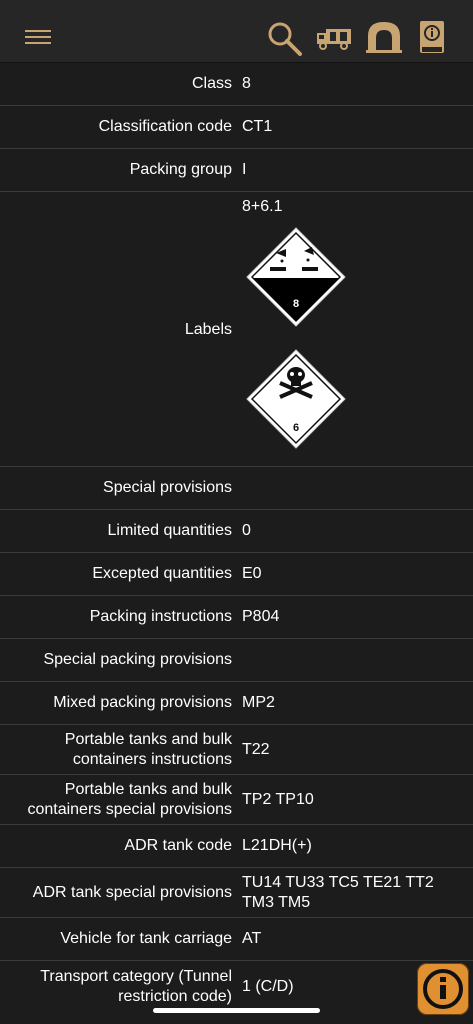  Describe the element at coordinates (236, 703) in the screenshot. I see `row-mixed-packing-provisions: Mixed packing provisions MP2` at that location.